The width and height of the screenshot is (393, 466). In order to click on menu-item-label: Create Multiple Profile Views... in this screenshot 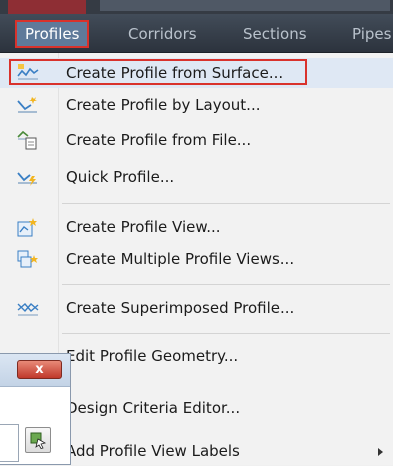, I will do `click(180, 259)`.